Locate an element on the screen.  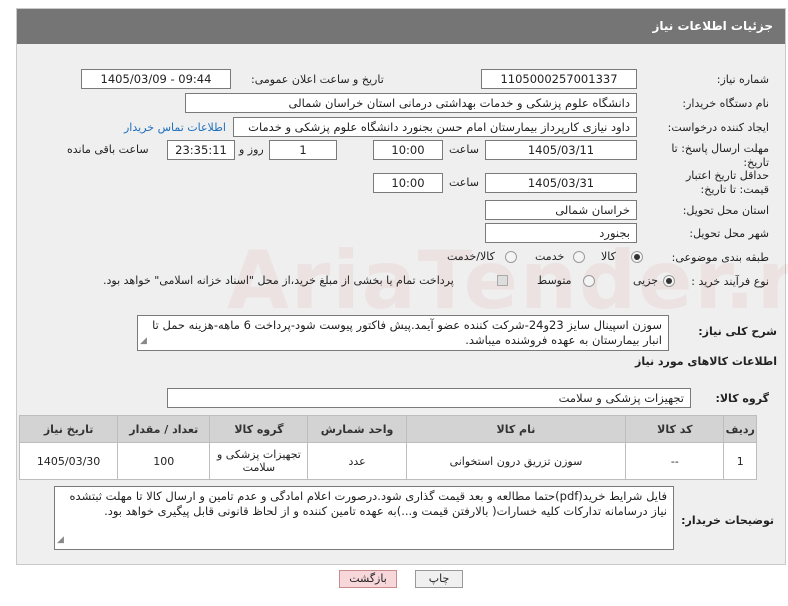
cell-row: 1 is located at coordinates (740, 461).